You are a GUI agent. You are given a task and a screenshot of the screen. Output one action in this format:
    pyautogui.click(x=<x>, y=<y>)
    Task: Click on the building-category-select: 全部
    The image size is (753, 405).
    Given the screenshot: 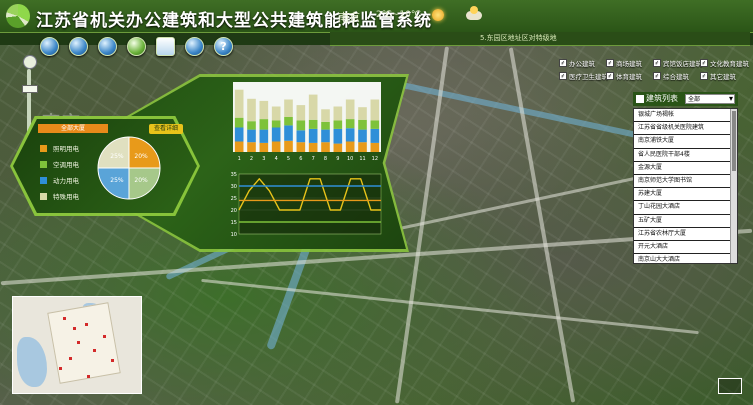 What is the action you would take?
    pyautogui.click(x=710, y=99)
    